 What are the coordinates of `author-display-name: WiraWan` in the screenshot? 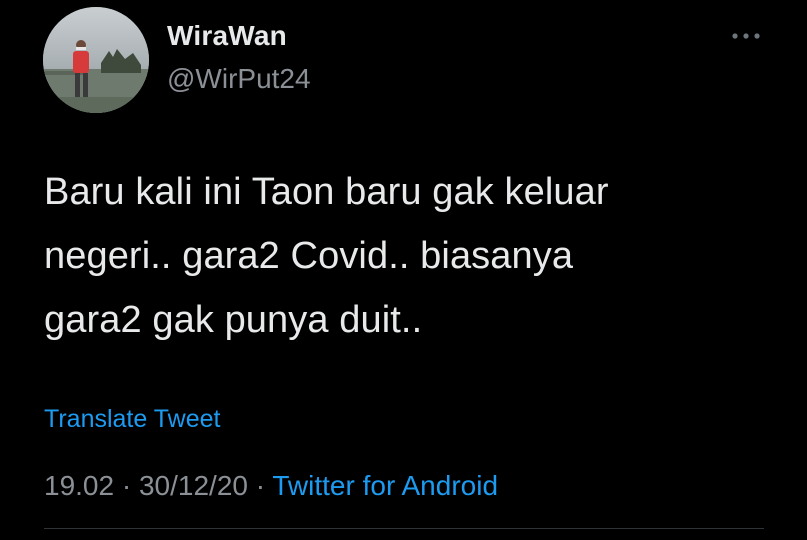 It's located at (227, 36).